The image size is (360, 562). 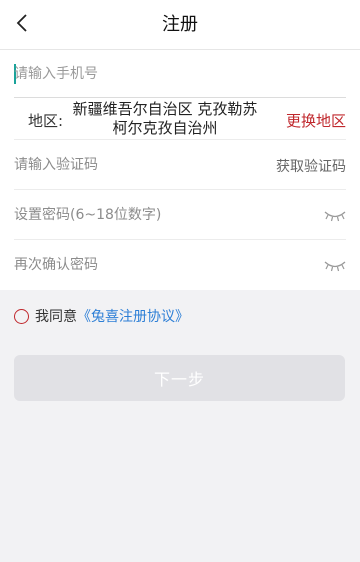 I want to click on password-row, so click(x=180, y=215).